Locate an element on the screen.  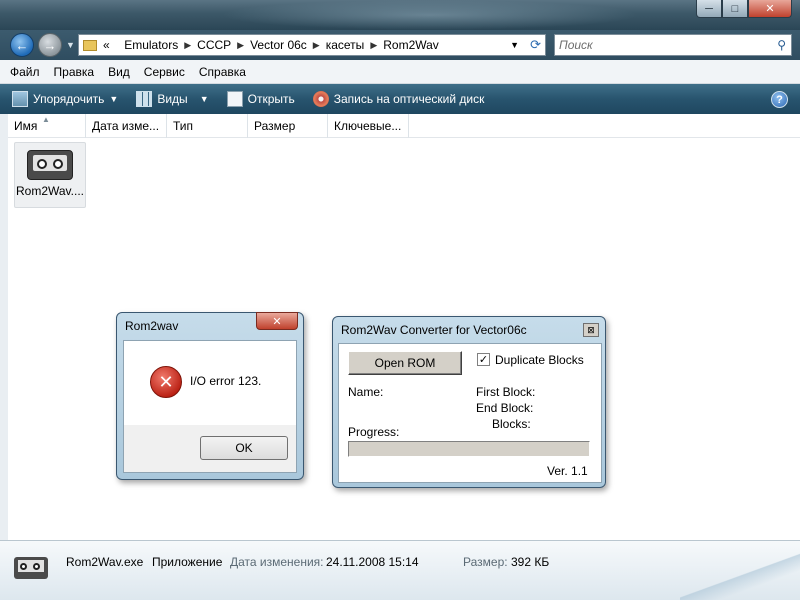
error-dialog-close-button: ✕ is located at coordinates (277, 321).